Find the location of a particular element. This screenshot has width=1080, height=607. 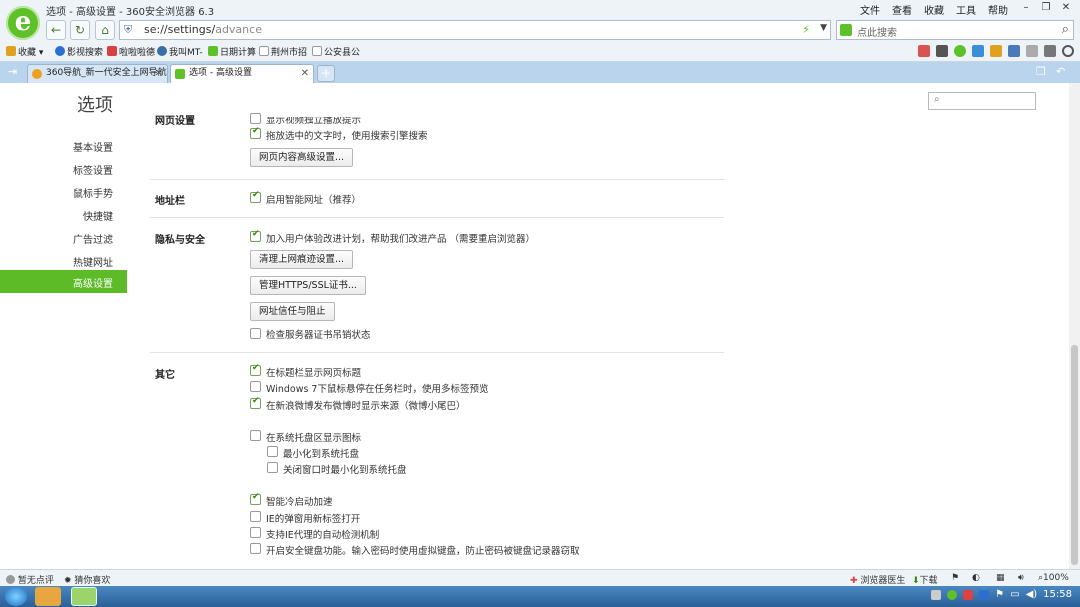

browser-logo-icon: e is located at coordinates (23, 23).